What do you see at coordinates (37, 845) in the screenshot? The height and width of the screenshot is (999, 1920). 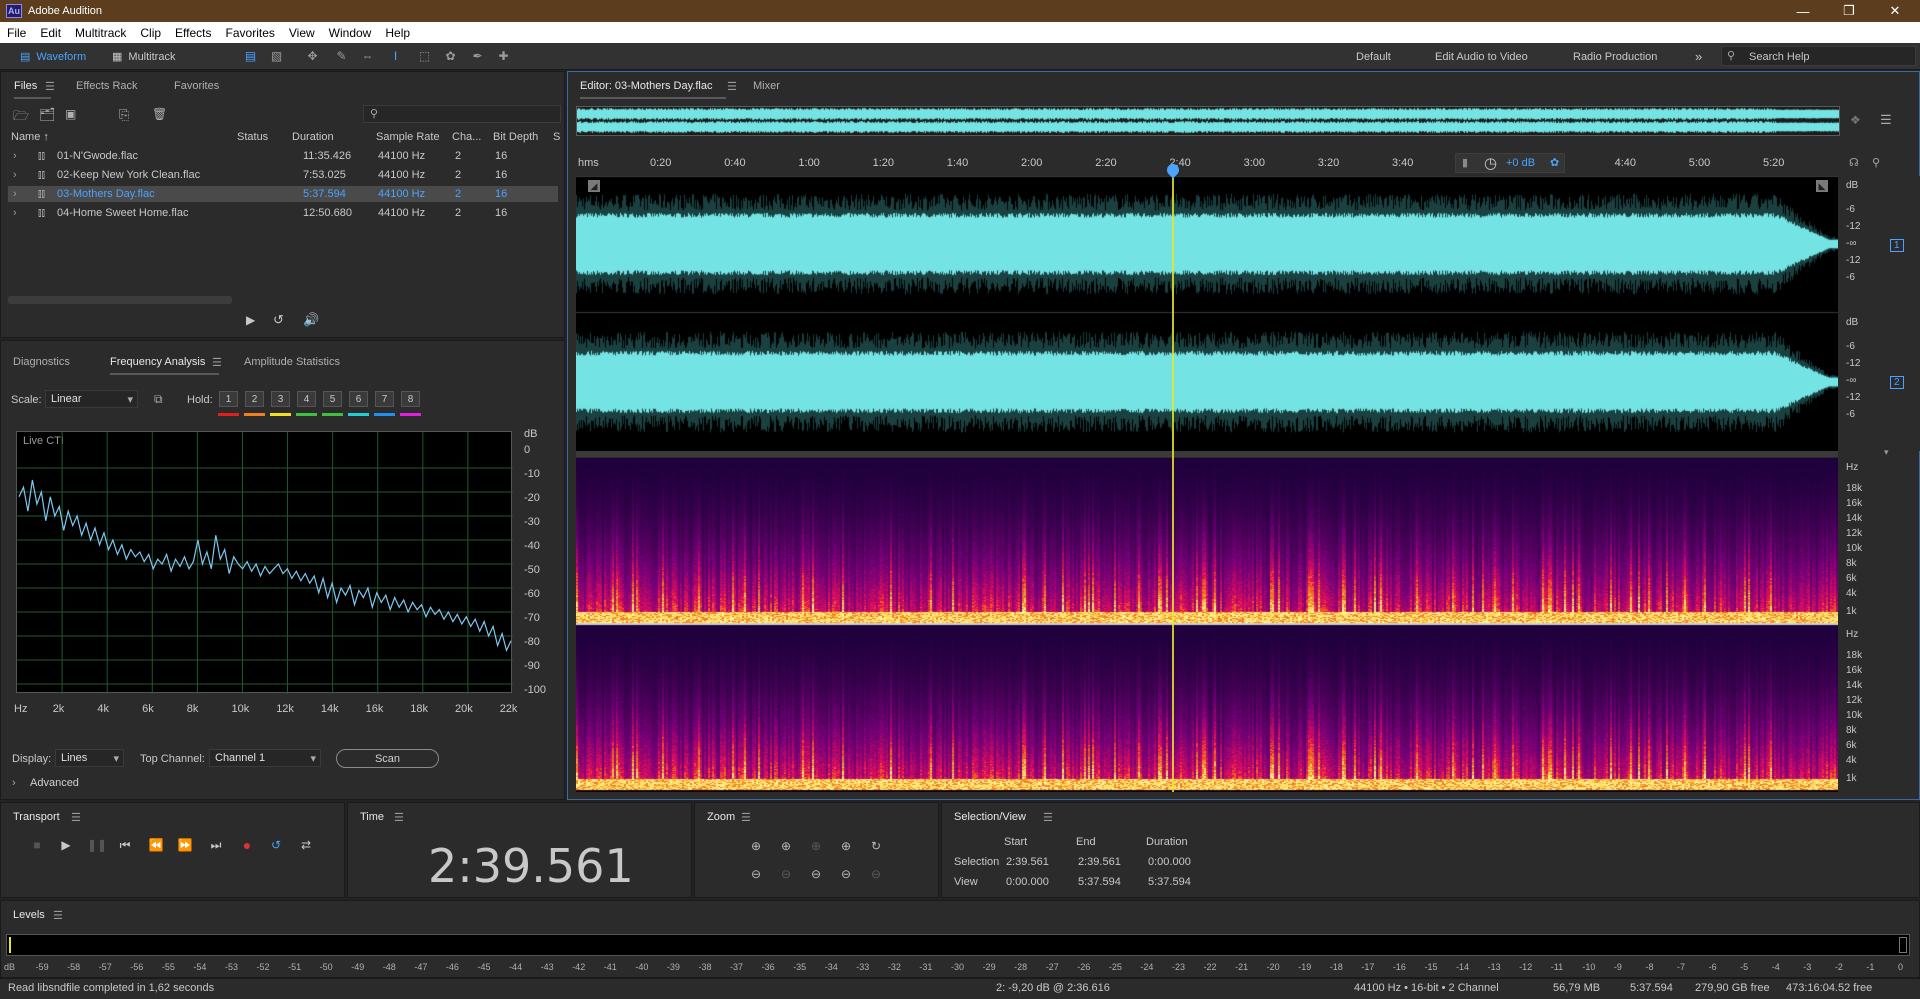 I see `stop-icon: ■` at bounding box center [37, 845].